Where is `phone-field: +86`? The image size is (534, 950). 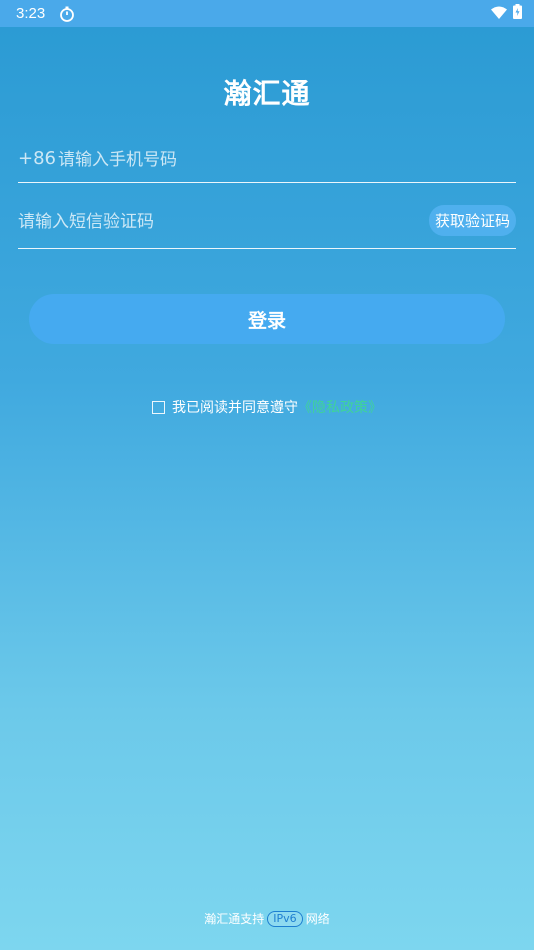 phone-field: +86 is located at coordinates (267, 161).